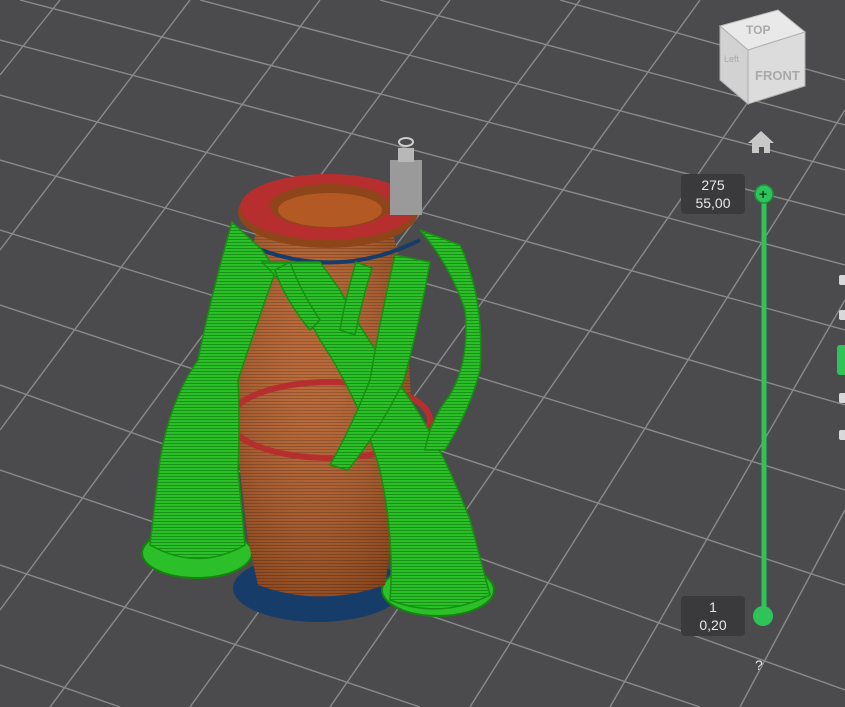  What do you see at coordinates (713, 625) in the screenshot?
I see `bottom-layer-height: 0,20` at bounding box center [713, 625].